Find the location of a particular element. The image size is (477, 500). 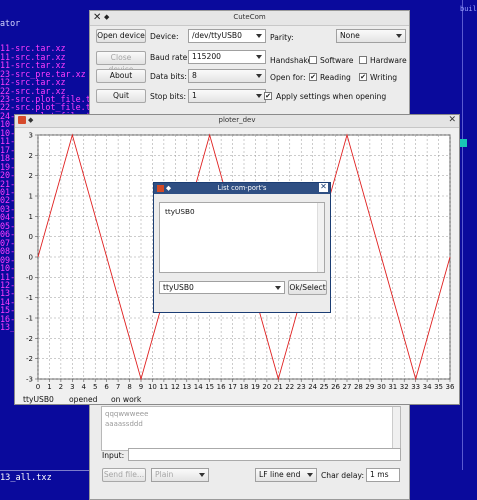

status-bar: ttyUSB0 opened on work is located at coordinates (237, 400).